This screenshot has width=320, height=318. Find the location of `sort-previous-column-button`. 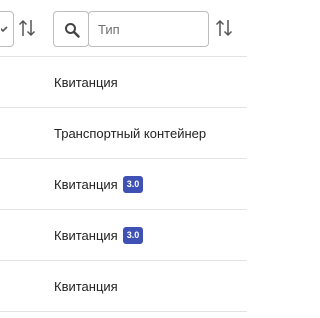

sort-previous-column-button is located at coordinates (27, 28).